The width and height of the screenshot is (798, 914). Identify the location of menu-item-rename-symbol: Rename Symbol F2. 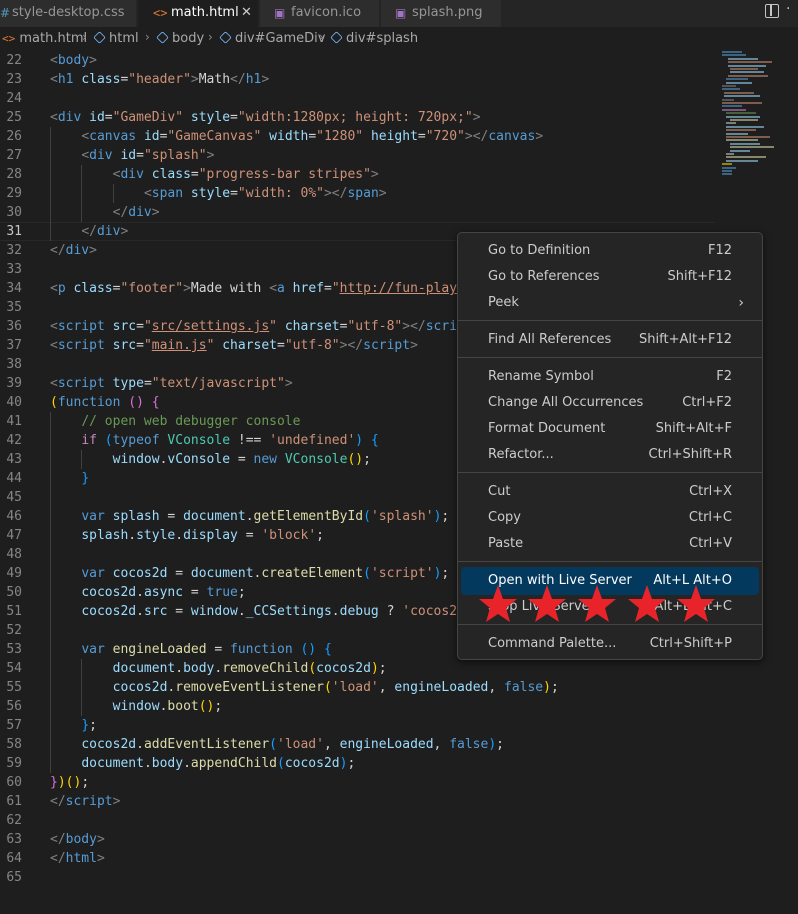
(610, 377).